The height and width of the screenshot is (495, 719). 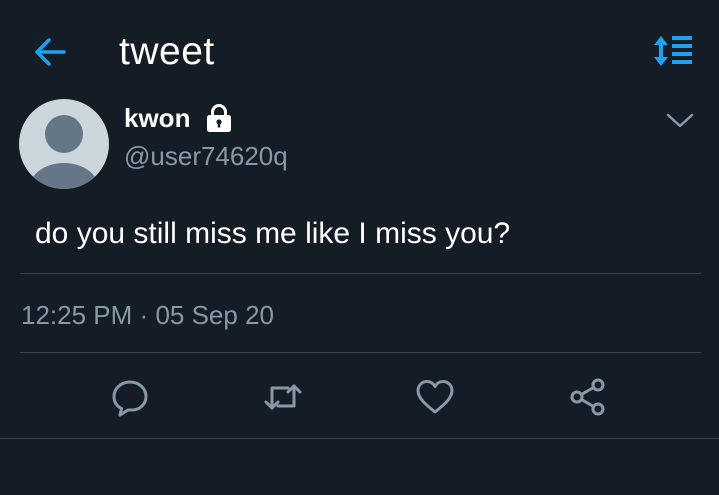 I want to click on author-name-row: kwon, so click(x=178, y=118).